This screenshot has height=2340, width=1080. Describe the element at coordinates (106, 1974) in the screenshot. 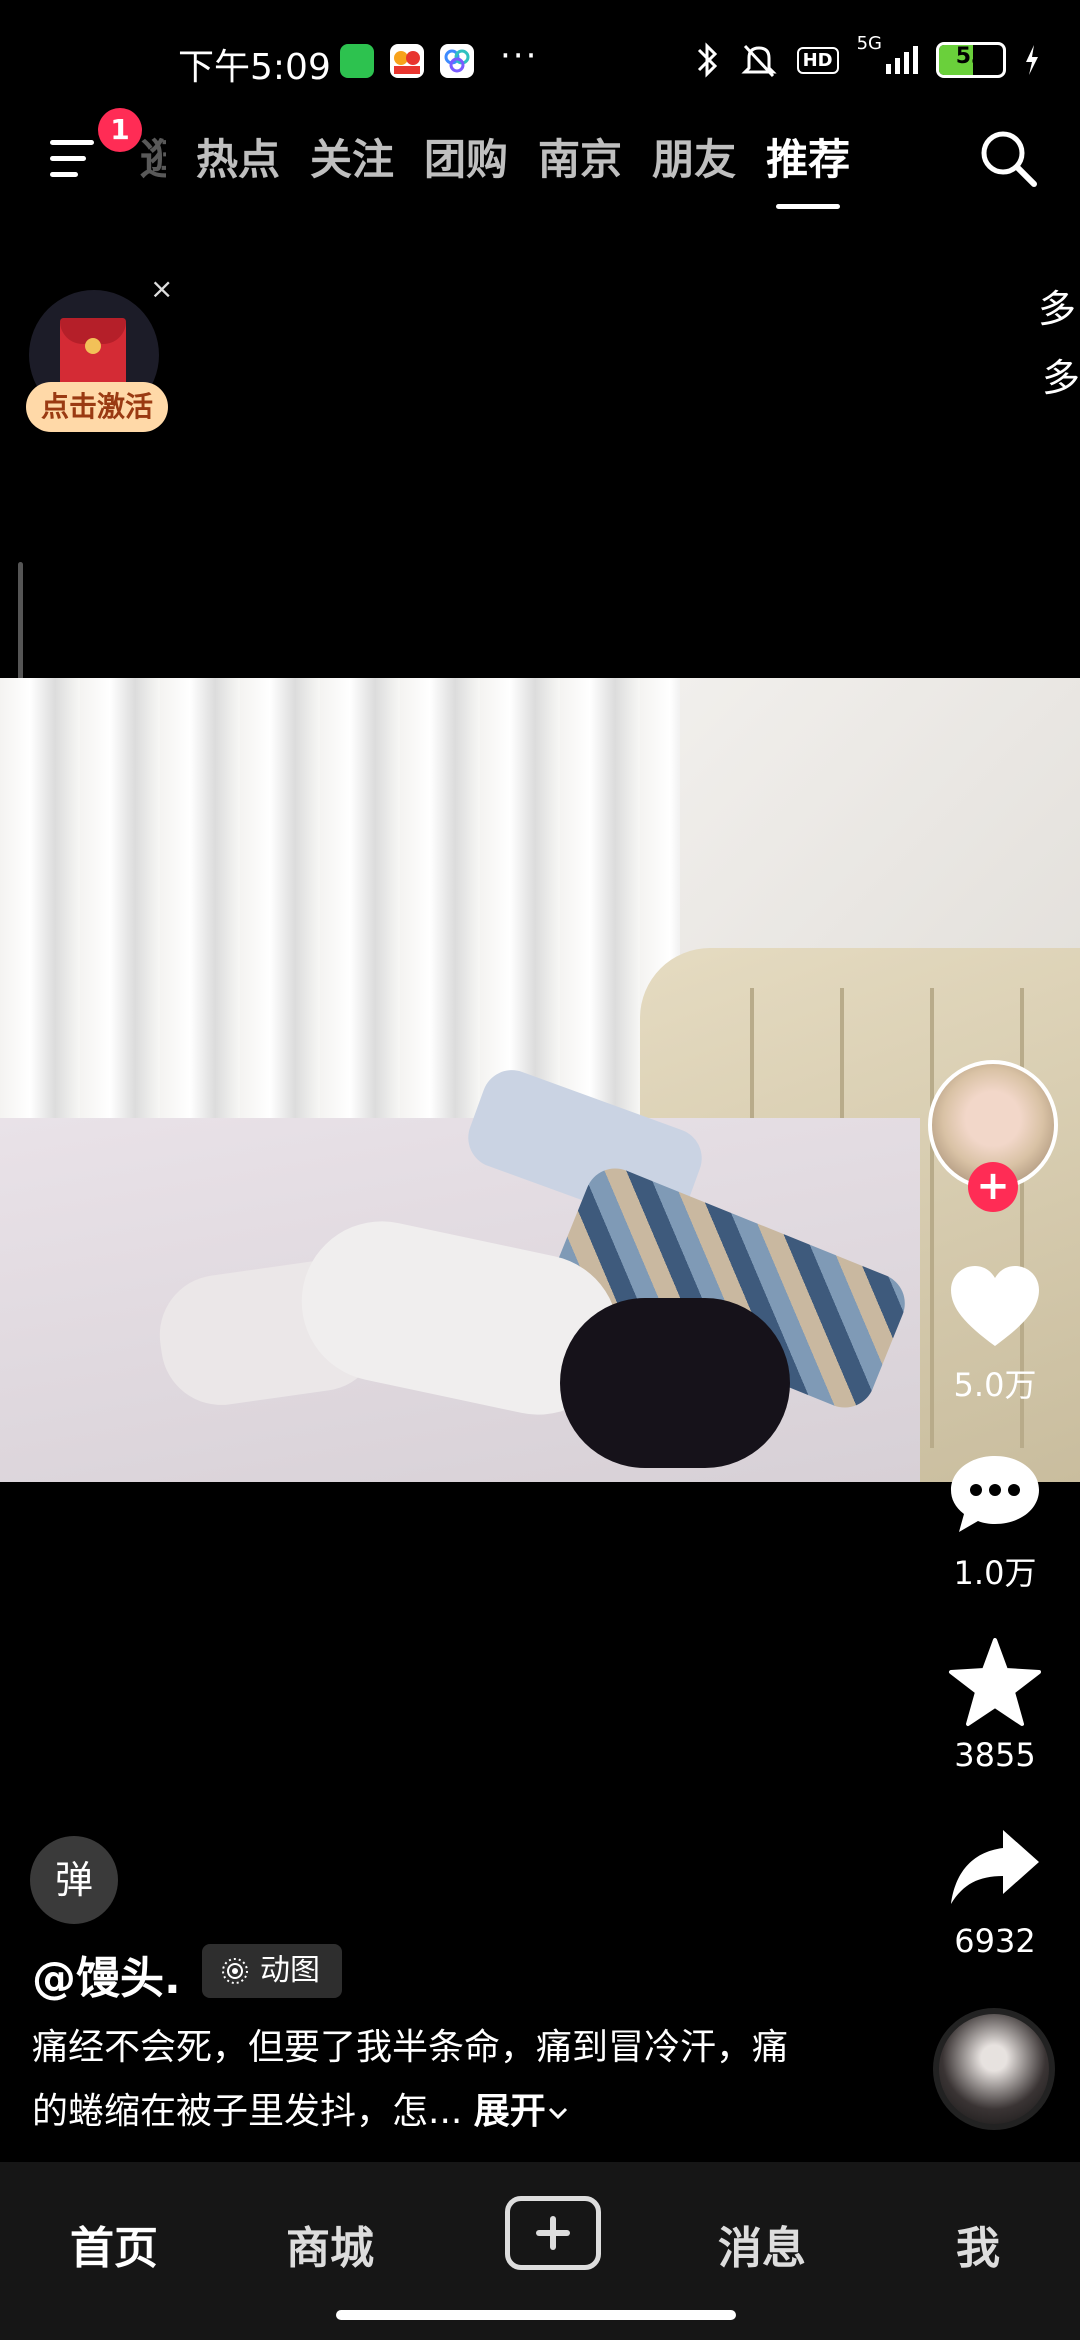

I see `author-name: @馒头.` at that location.